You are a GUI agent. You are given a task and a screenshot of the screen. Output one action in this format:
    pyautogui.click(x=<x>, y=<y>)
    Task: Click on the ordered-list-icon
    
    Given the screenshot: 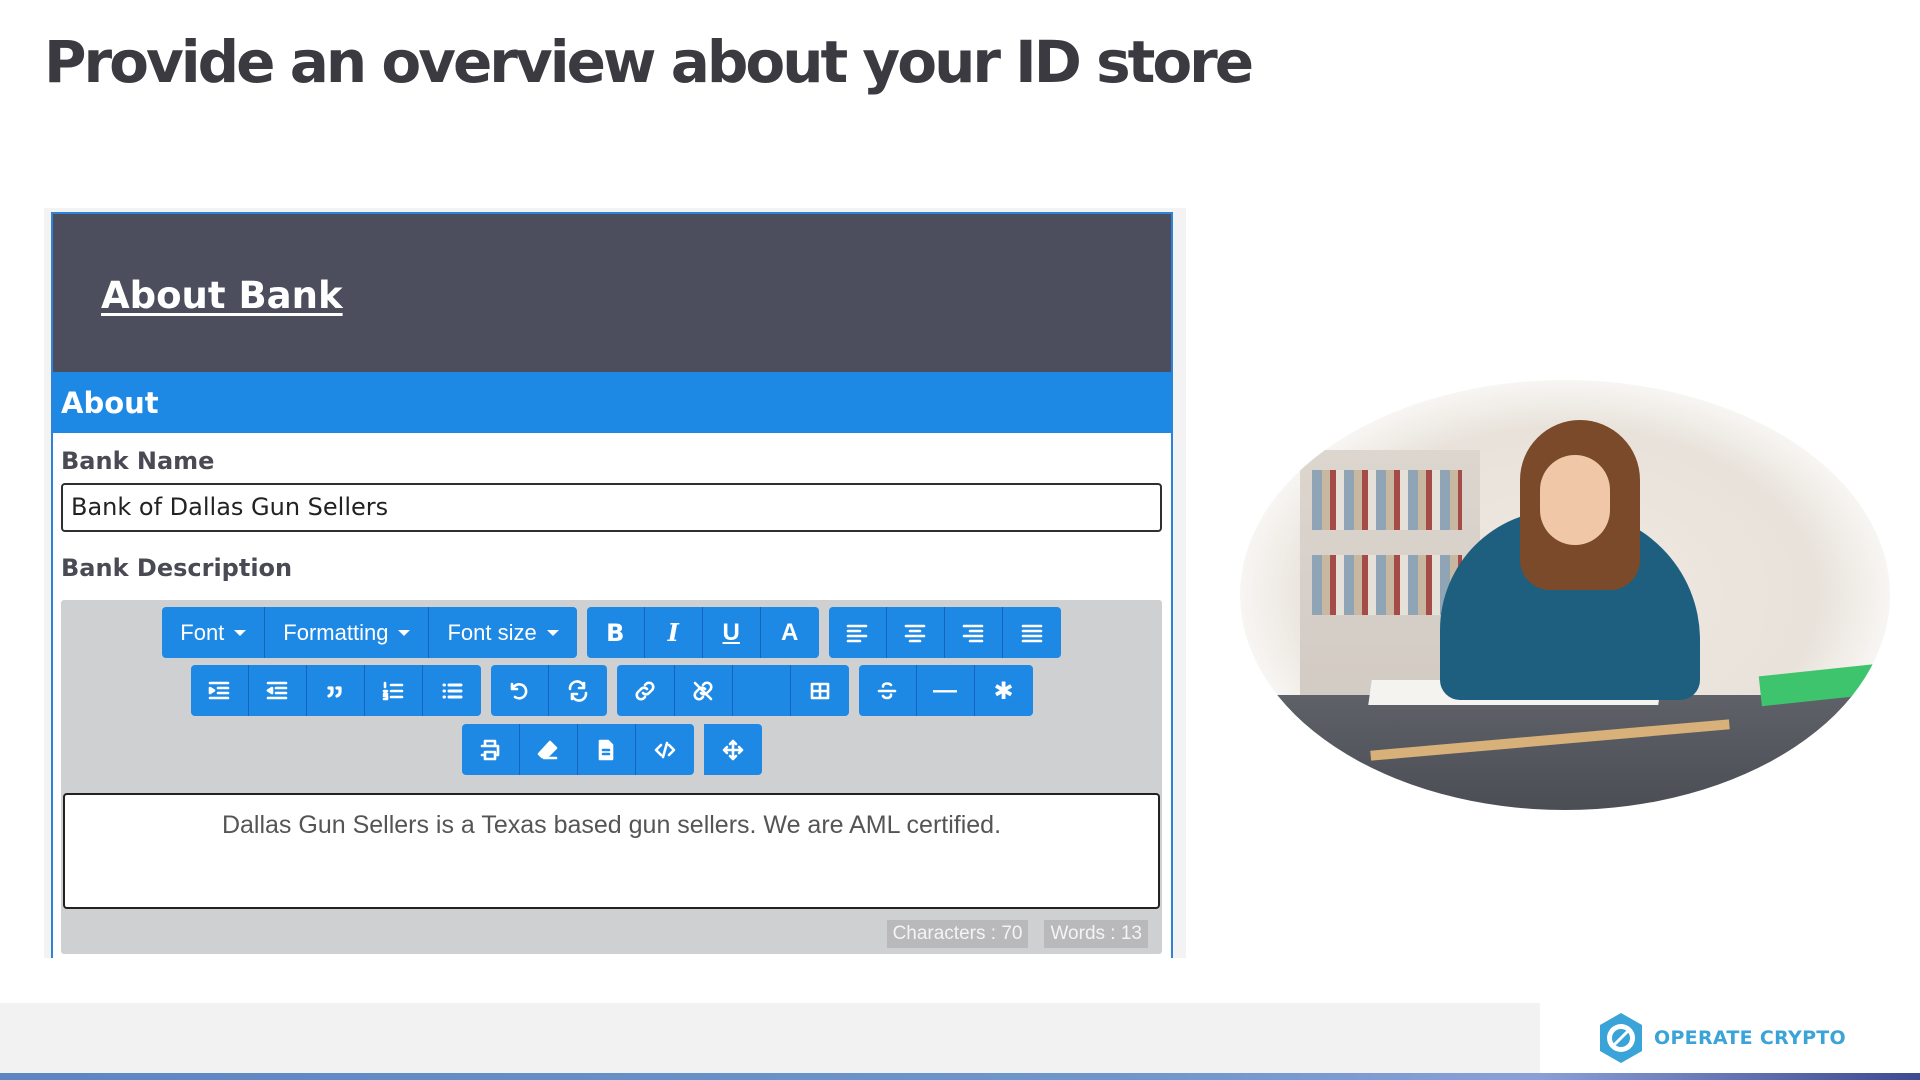 What is the action you would take?
    pyautogui.click(x=393, y=690)
    